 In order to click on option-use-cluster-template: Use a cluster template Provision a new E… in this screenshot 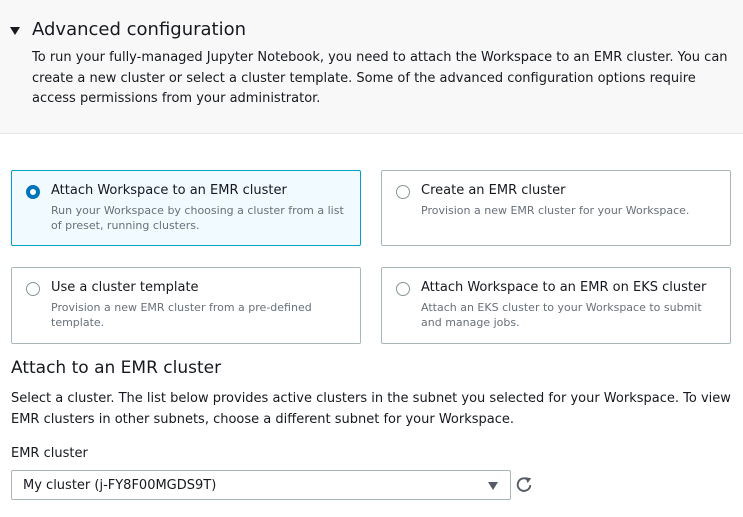, I will do `click(186, 305)`.